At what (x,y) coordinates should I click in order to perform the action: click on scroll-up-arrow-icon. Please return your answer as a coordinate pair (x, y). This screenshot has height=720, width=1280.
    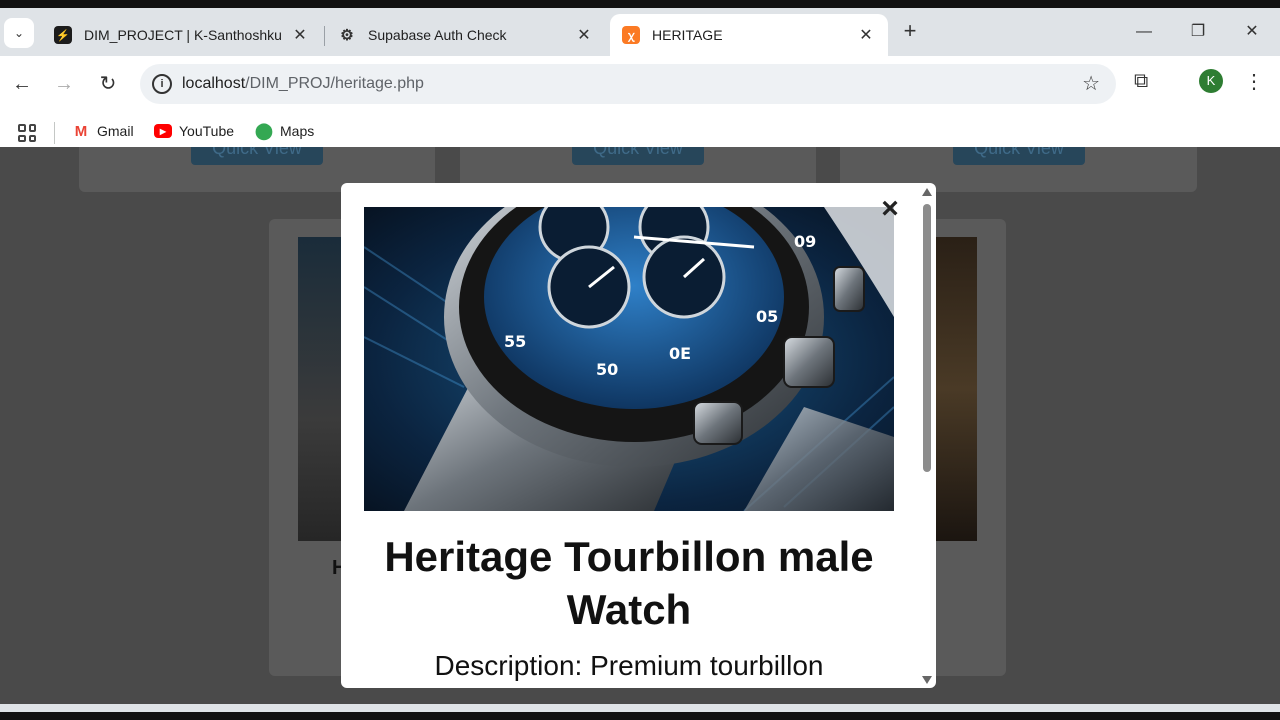
    Looking at the image, I should click on (927, 192).